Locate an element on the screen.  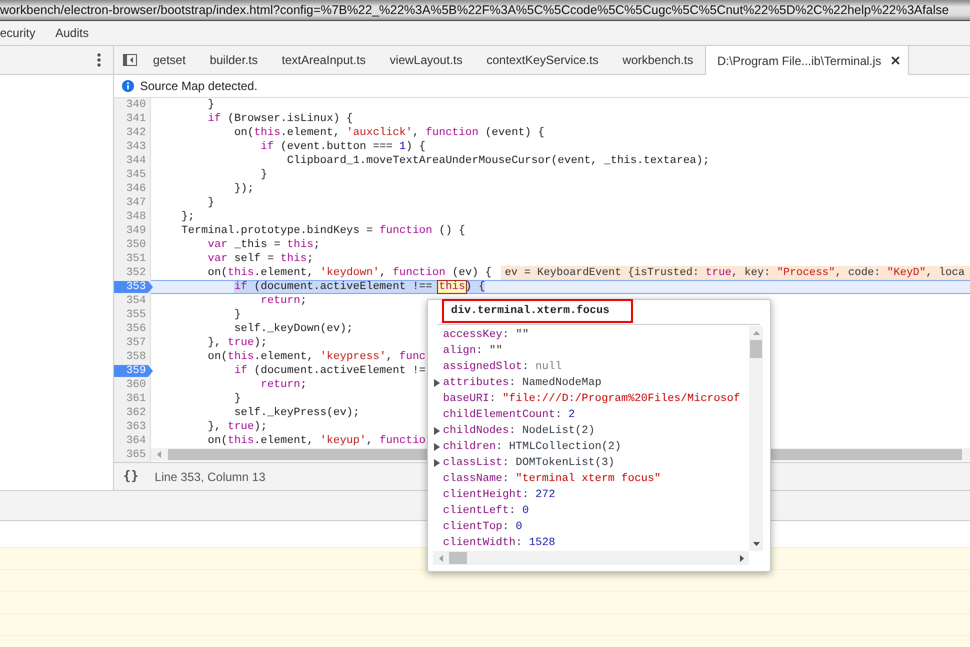
property-entry: childNodes: NodeList(2) is located at coordinates (519, 431).